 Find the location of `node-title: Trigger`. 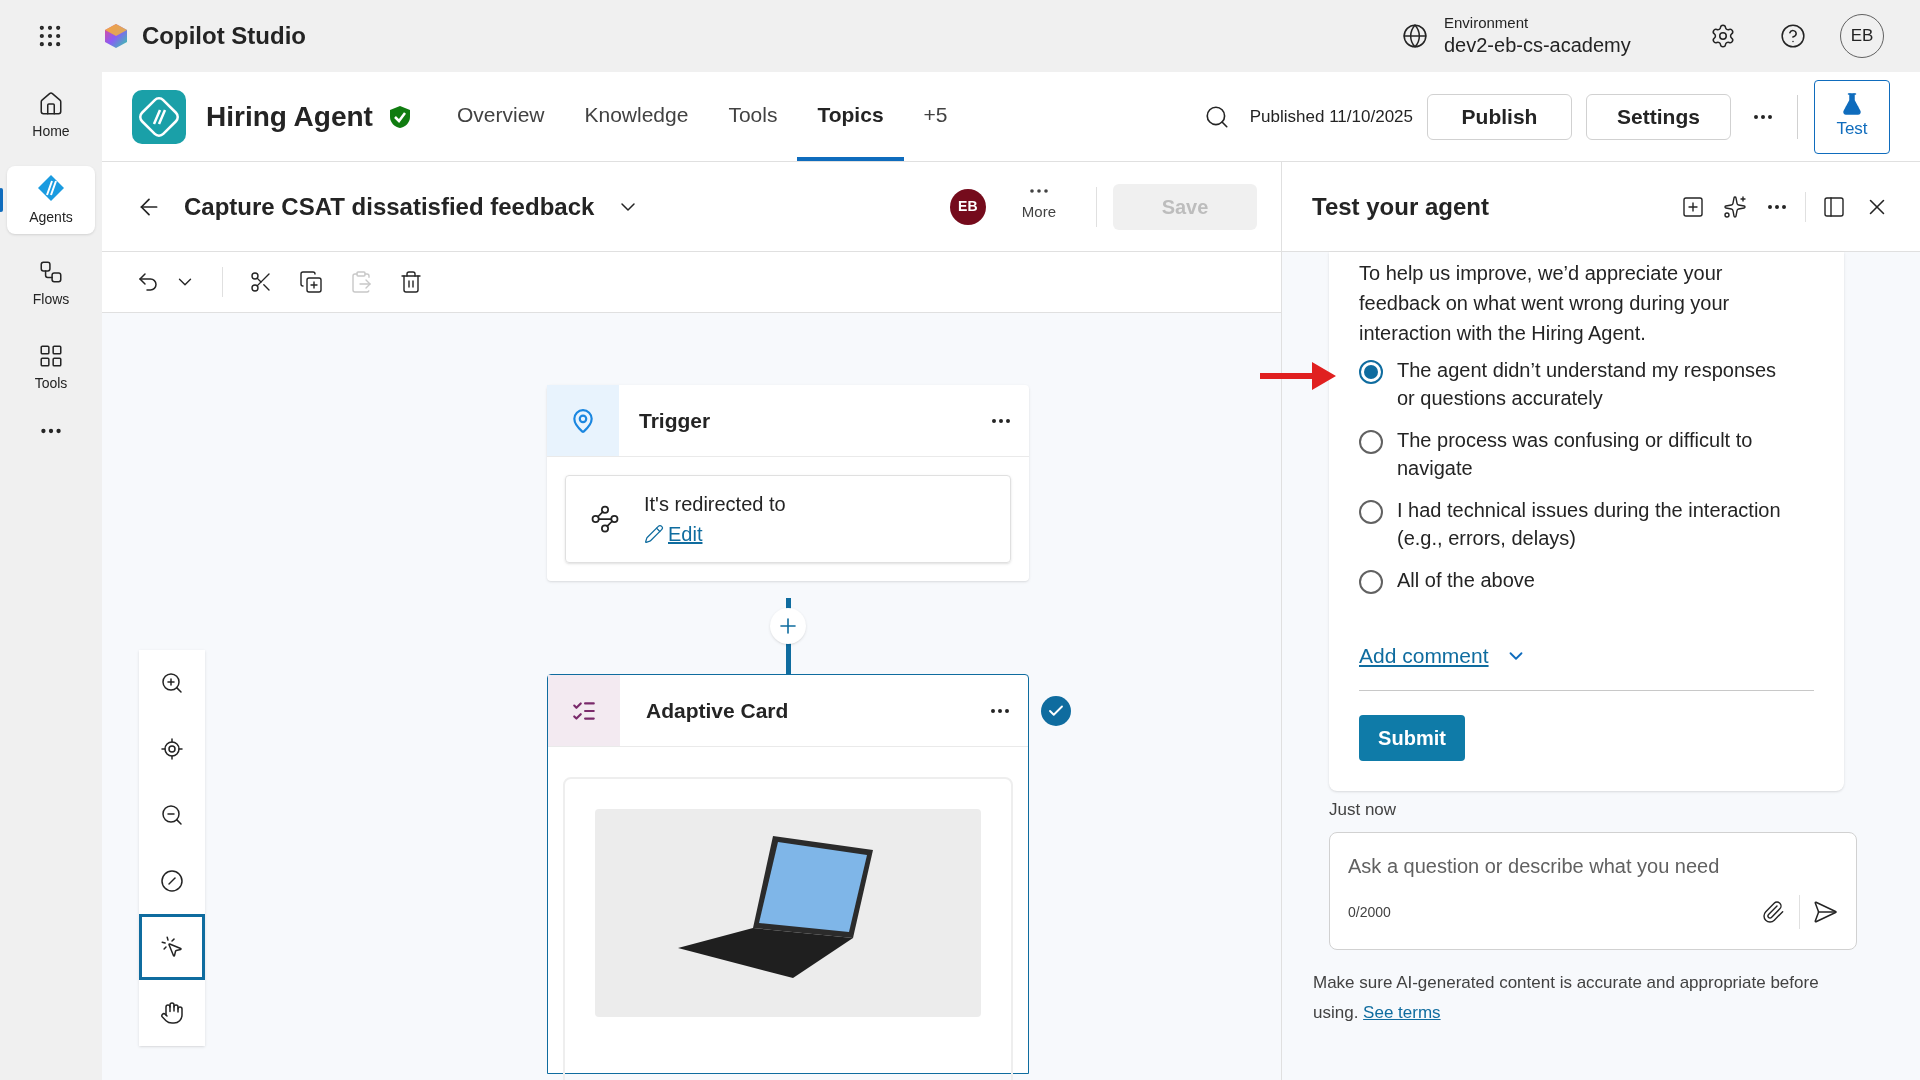

node-title: Trigger is located at coordinates (675, 420).